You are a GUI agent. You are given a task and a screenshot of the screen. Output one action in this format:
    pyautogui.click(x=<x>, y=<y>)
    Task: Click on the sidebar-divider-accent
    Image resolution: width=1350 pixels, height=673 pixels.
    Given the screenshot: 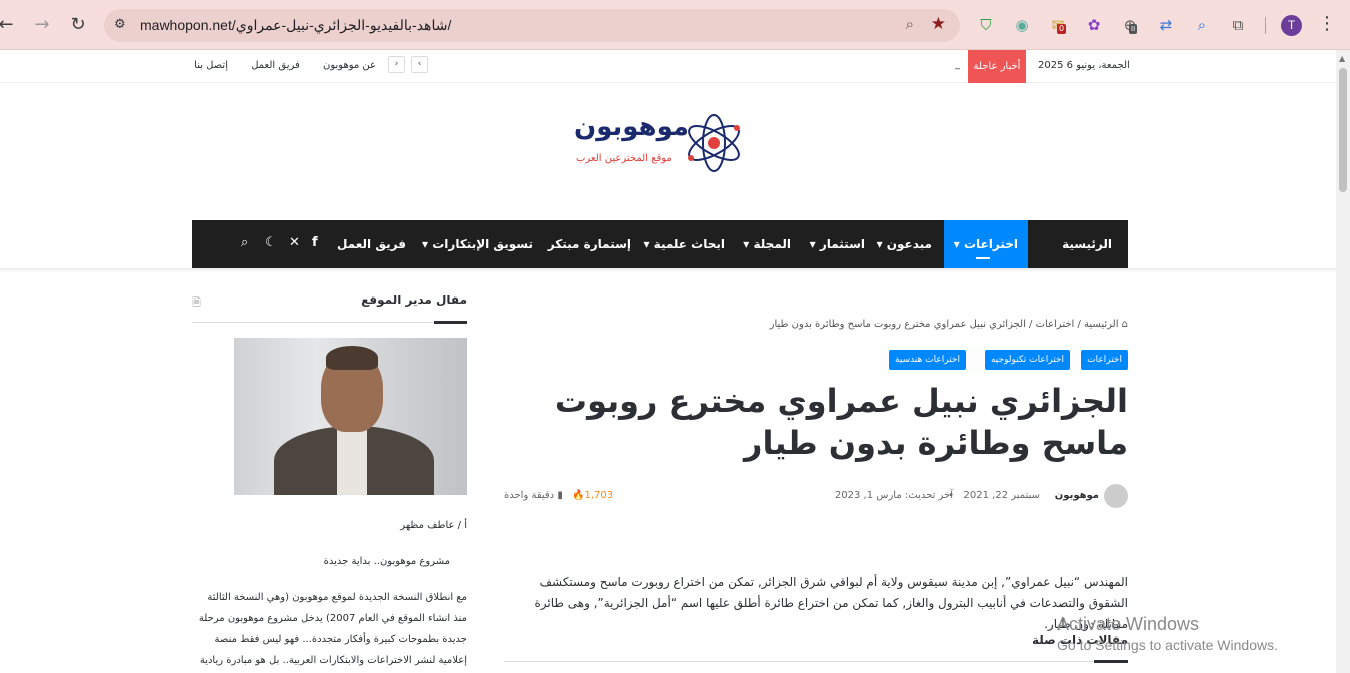 What is the action you would take?
    pyautogui.click(x=450, y=322)
    